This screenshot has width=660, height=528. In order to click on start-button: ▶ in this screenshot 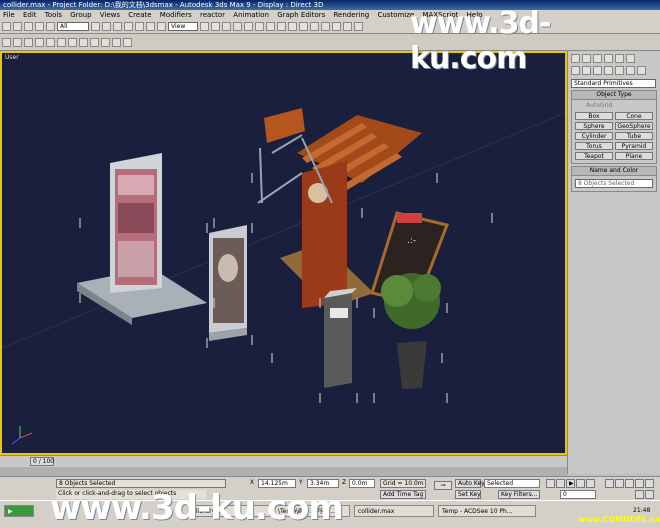, I will do `click(19, 511)`.